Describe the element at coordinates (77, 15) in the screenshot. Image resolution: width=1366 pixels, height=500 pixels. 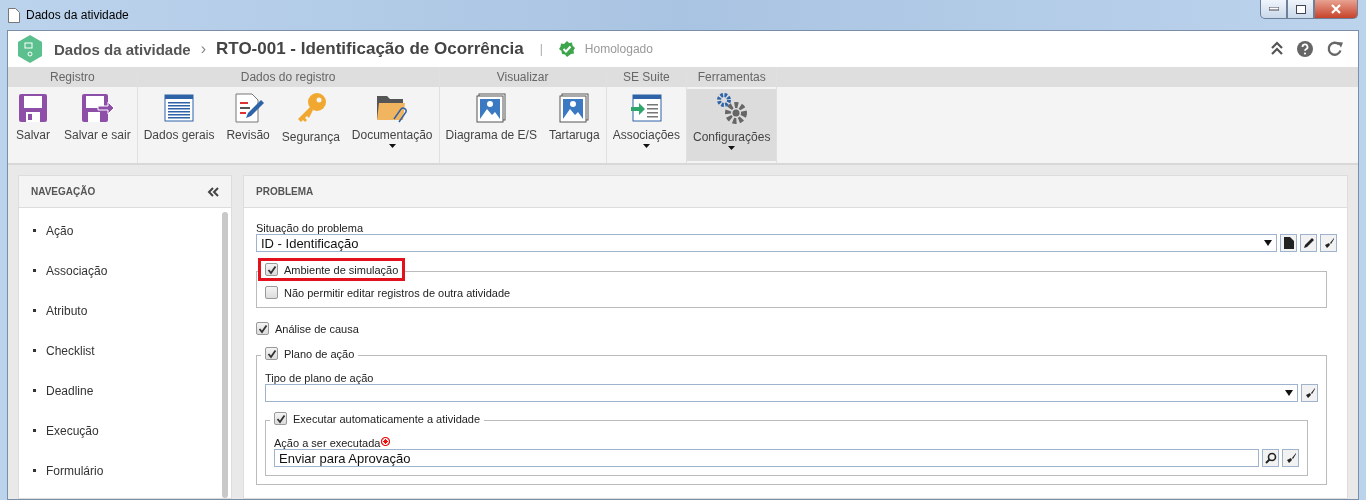
I see `window-title: Dados da atividade` at that location.